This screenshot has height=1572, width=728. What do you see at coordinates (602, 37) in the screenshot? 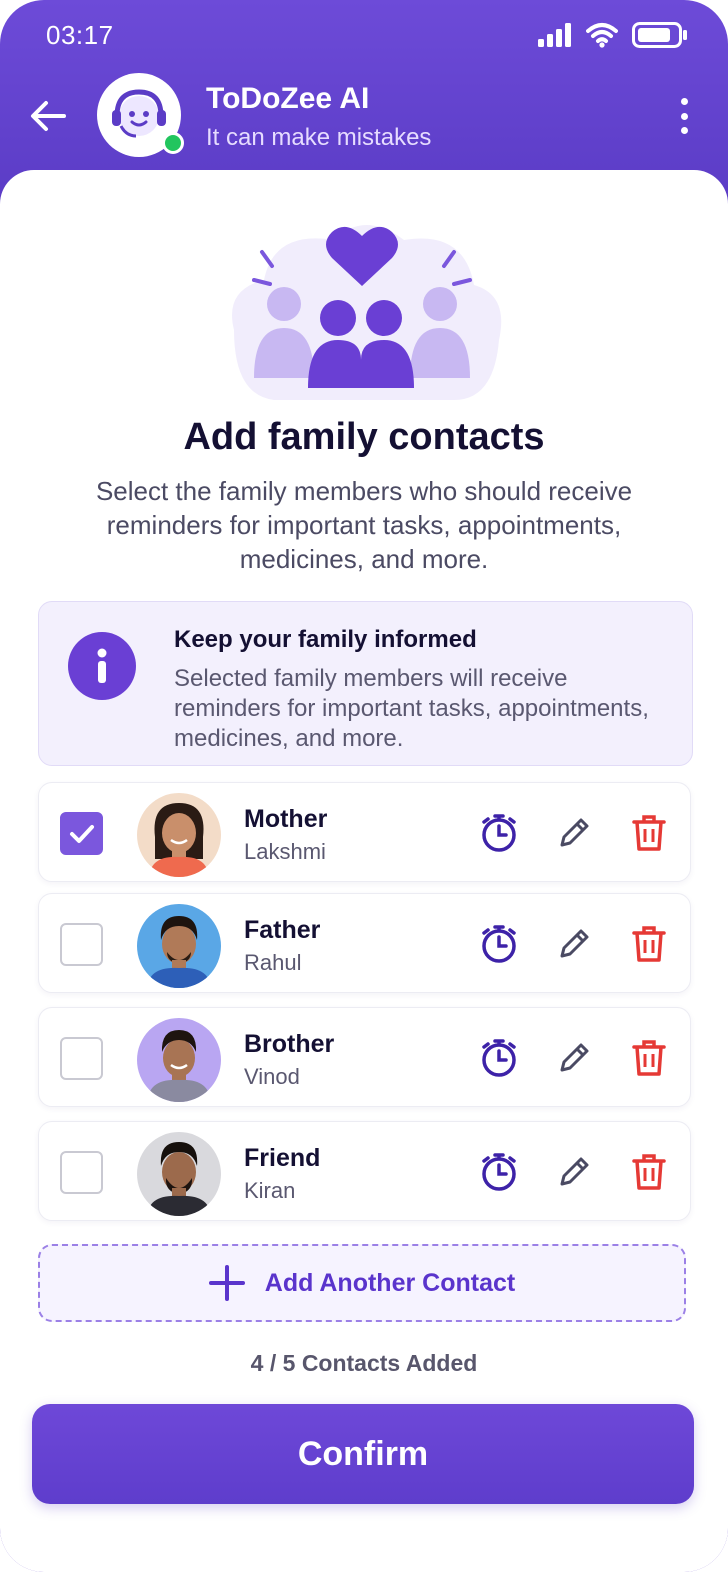
I see `wifi-icon` at bounding box center [602, 37].